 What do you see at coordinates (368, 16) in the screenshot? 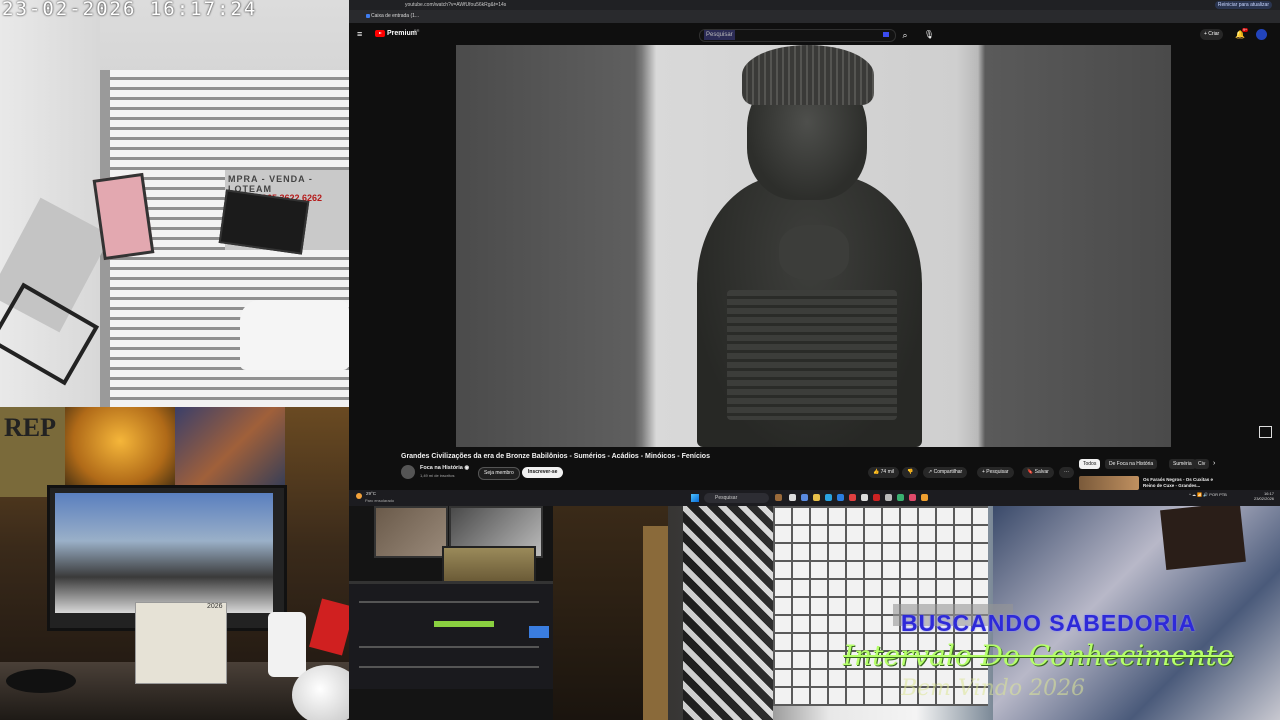
I see `bookmark-favicon` at bounding box center [368, 16].